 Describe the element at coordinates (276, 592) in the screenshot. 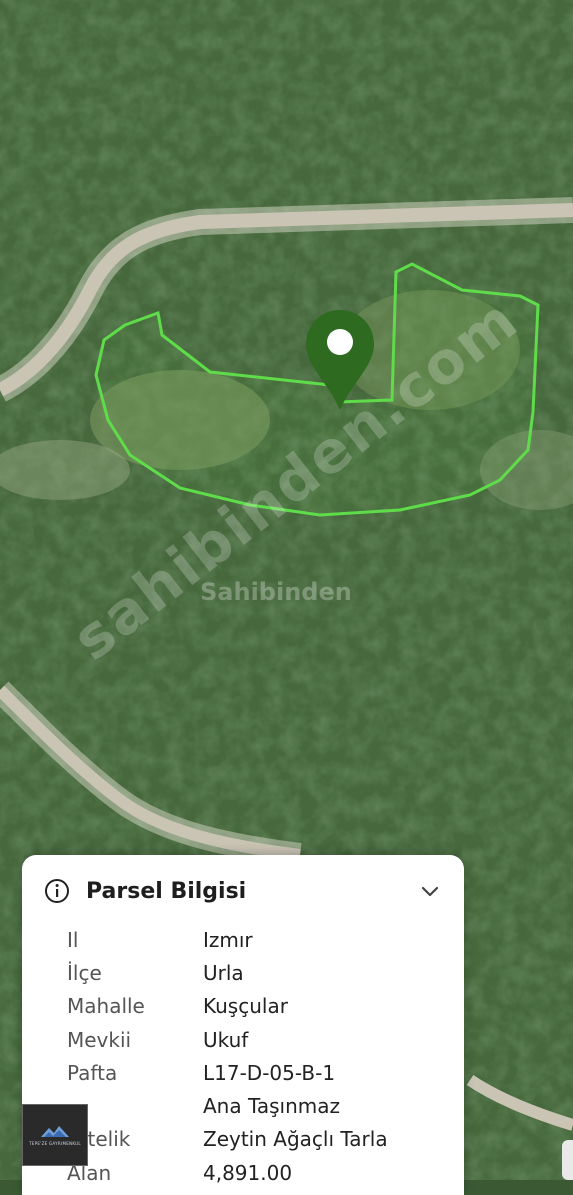

I see `watermark-small: Sahibinden` at that location.